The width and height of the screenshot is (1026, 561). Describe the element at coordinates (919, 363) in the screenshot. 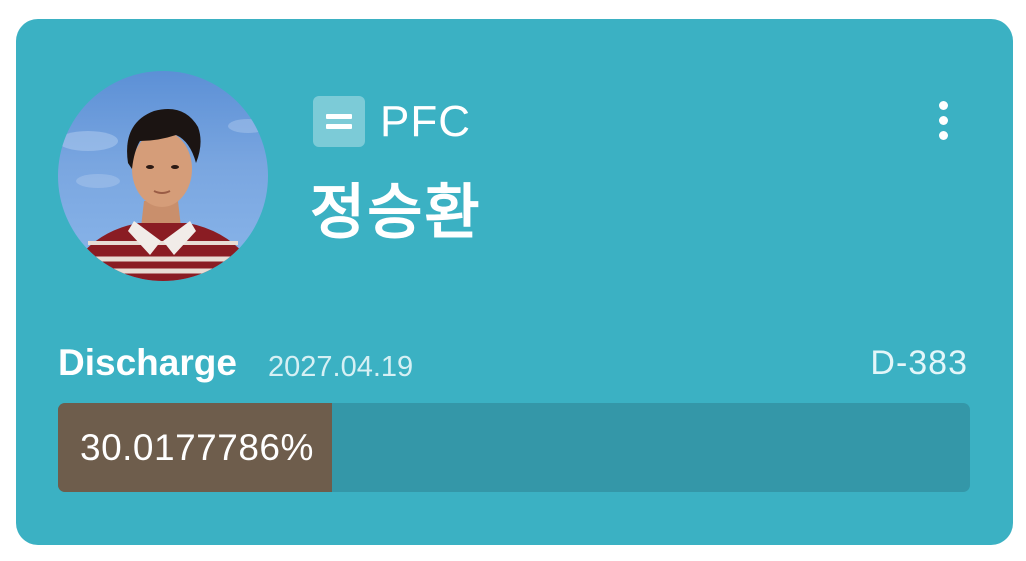

I see `d-day-counter: D-383` at that location.